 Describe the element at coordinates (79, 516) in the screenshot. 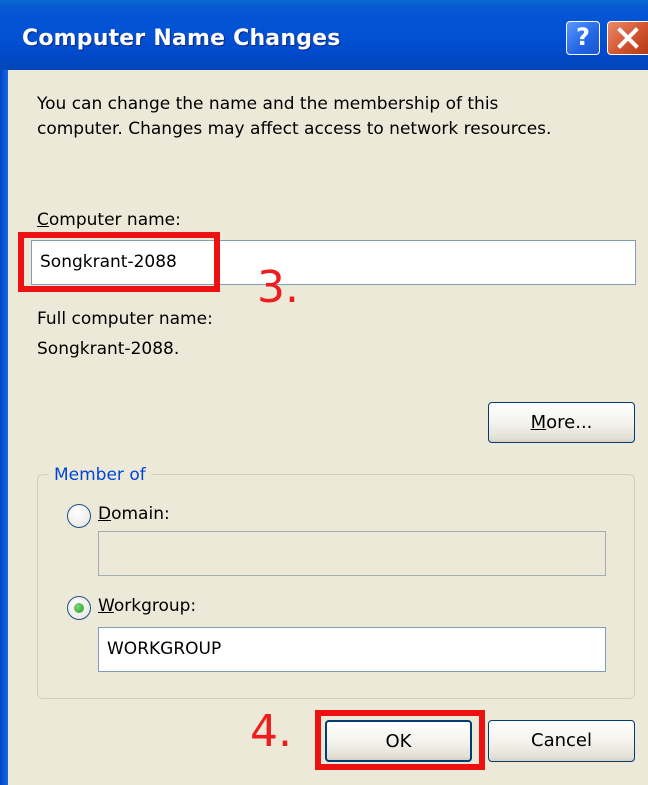

I see `domain-radio` at that location.